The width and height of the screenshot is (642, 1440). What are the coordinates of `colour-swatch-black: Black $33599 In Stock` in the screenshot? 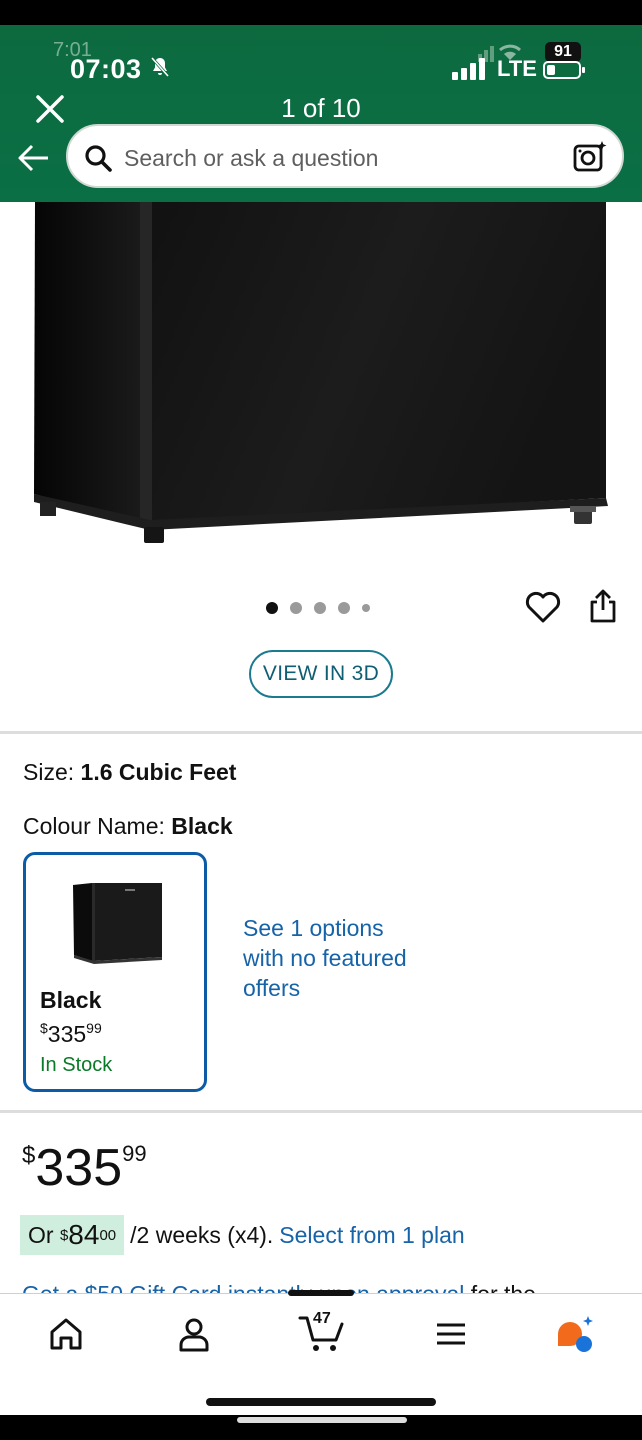 It's located at (115, 972).